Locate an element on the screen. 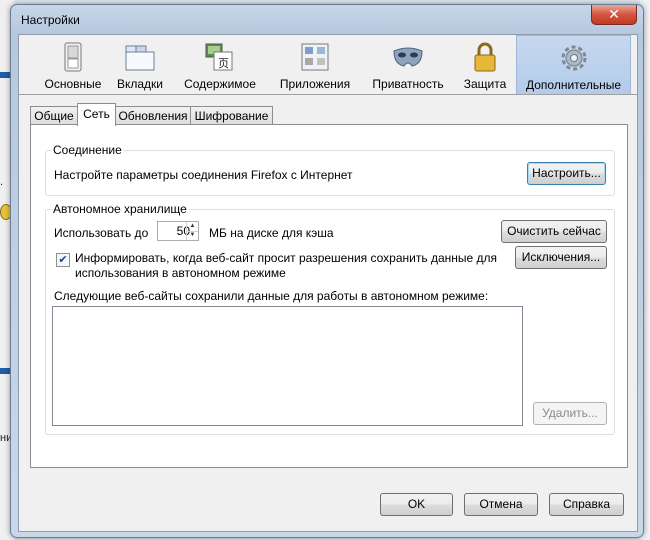 The image size is (650, 540). pane-applications: Приложения is located at coordinates (315, 64).